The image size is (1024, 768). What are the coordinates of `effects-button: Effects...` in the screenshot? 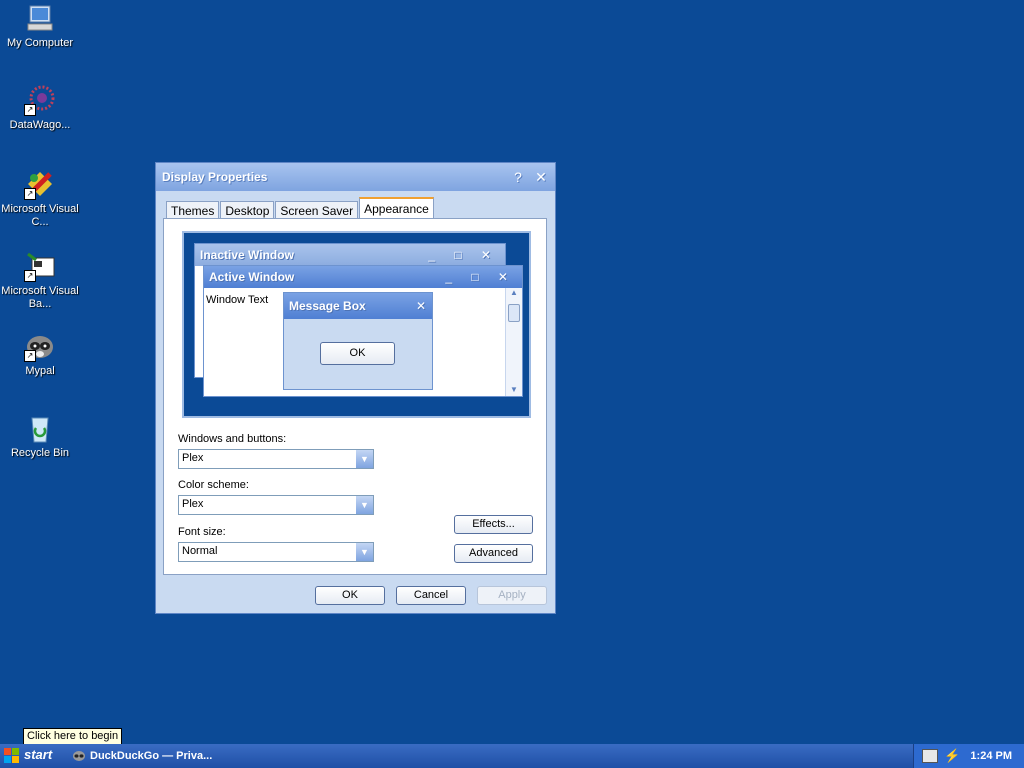 It's located at (493, 524).